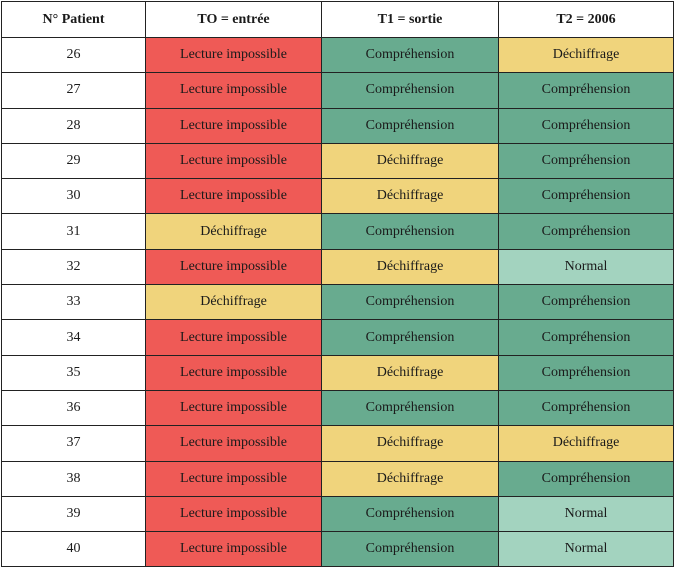  I want to click on patient-number-cell: 33, so click(73, 302).